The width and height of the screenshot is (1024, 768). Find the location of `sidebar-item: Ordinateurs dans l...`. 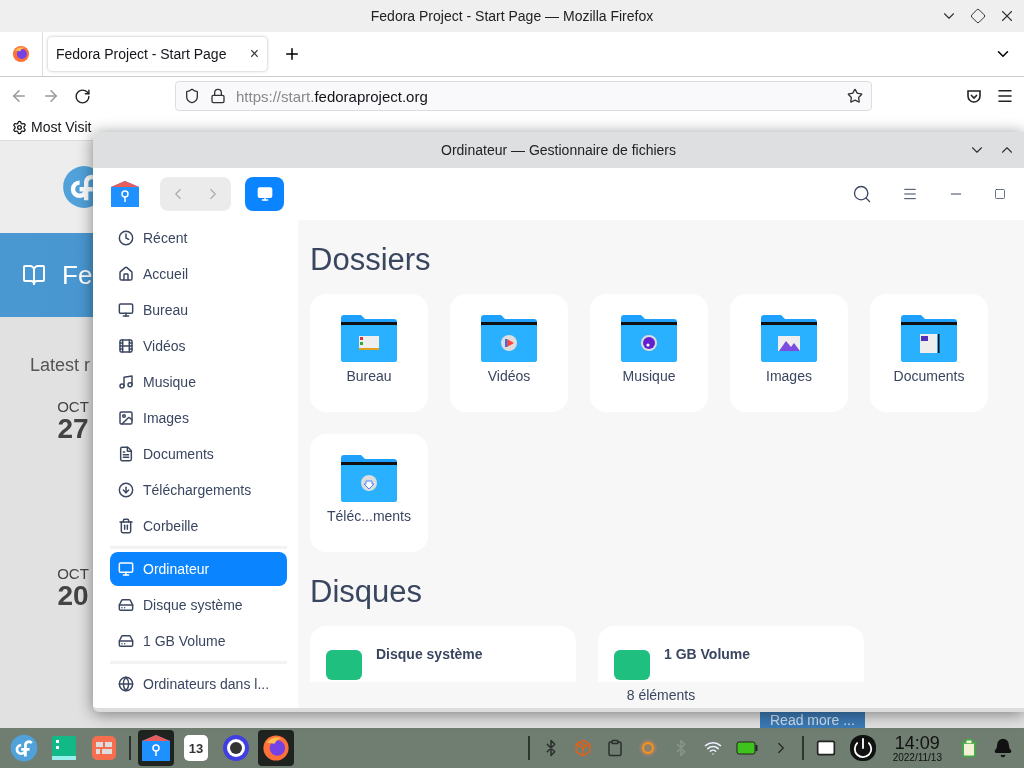

sidebar-item: Ordinateurs dans l... is located at coordinates (198, 684).